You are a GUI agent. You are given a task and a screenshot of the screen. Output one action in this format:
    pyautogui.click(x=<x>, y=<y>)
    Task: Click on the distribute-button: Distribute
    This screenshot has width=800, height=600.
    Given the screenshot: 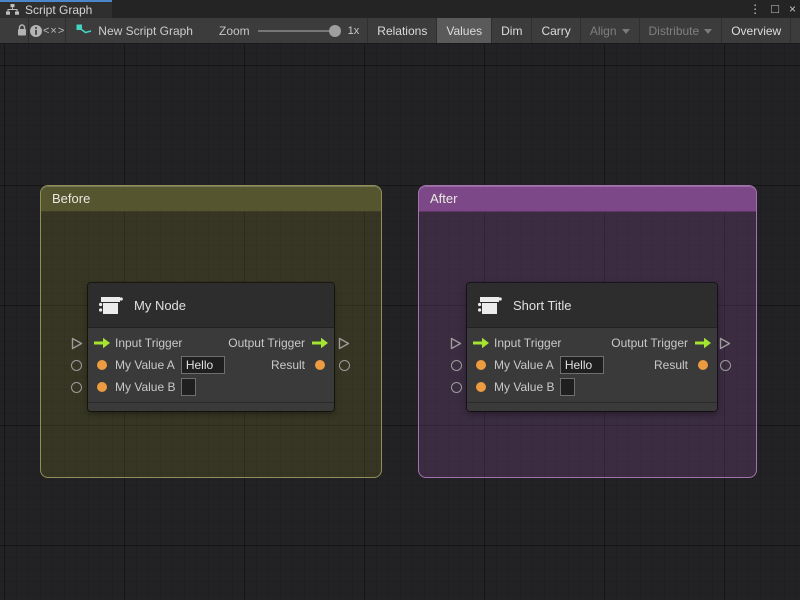 What is the action you would take?
    pyautogui.click(x=680, y=30)
    